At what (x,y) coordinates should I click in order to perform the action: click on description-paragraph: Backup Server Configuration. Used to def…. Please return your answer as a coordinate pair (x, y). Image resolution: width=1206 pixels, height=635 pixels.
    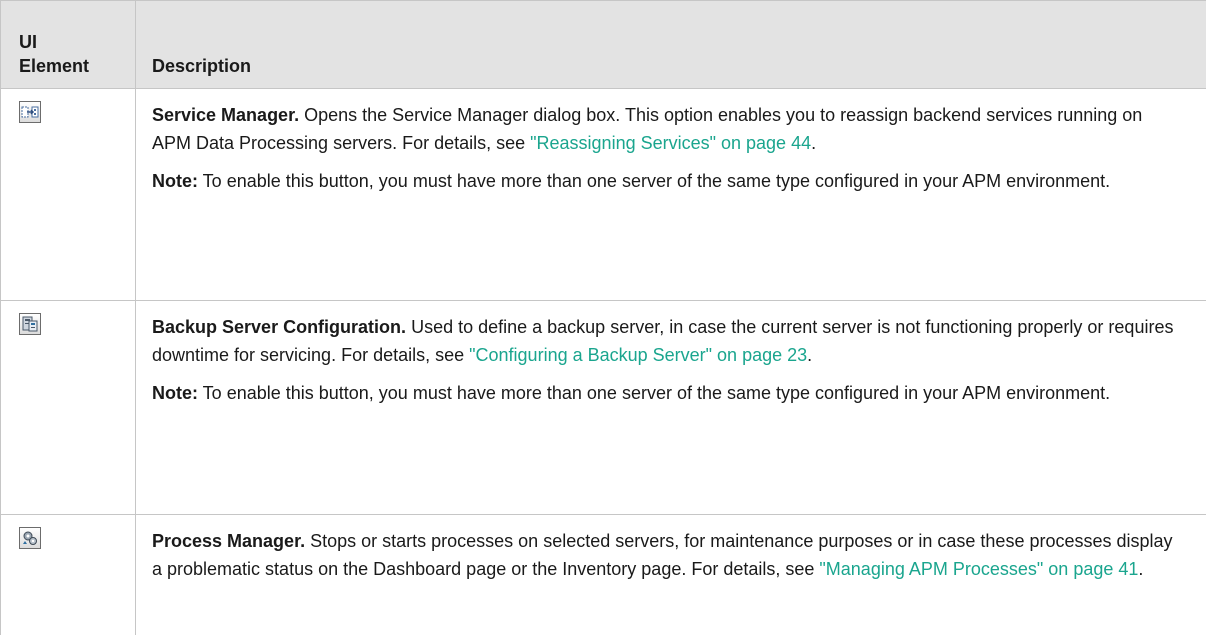
    Looking at the image, I should click on (668, 341).